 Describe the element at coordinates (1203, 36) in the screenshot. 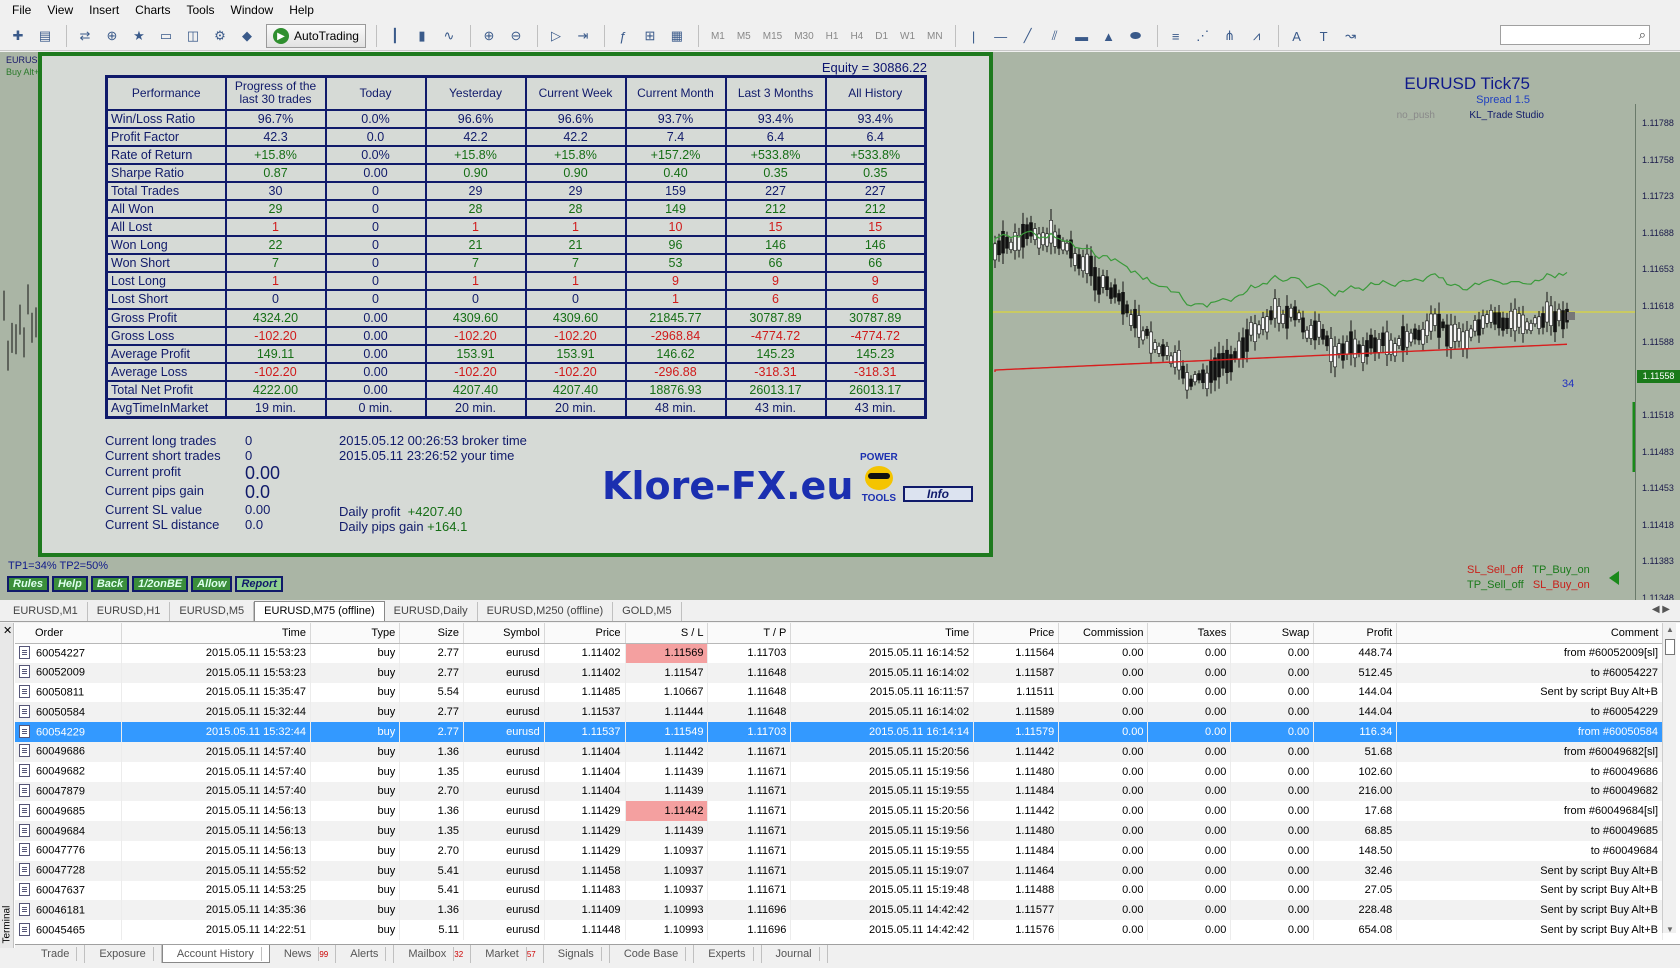

I see `fibo-fan-icon: ⋰` at that location.